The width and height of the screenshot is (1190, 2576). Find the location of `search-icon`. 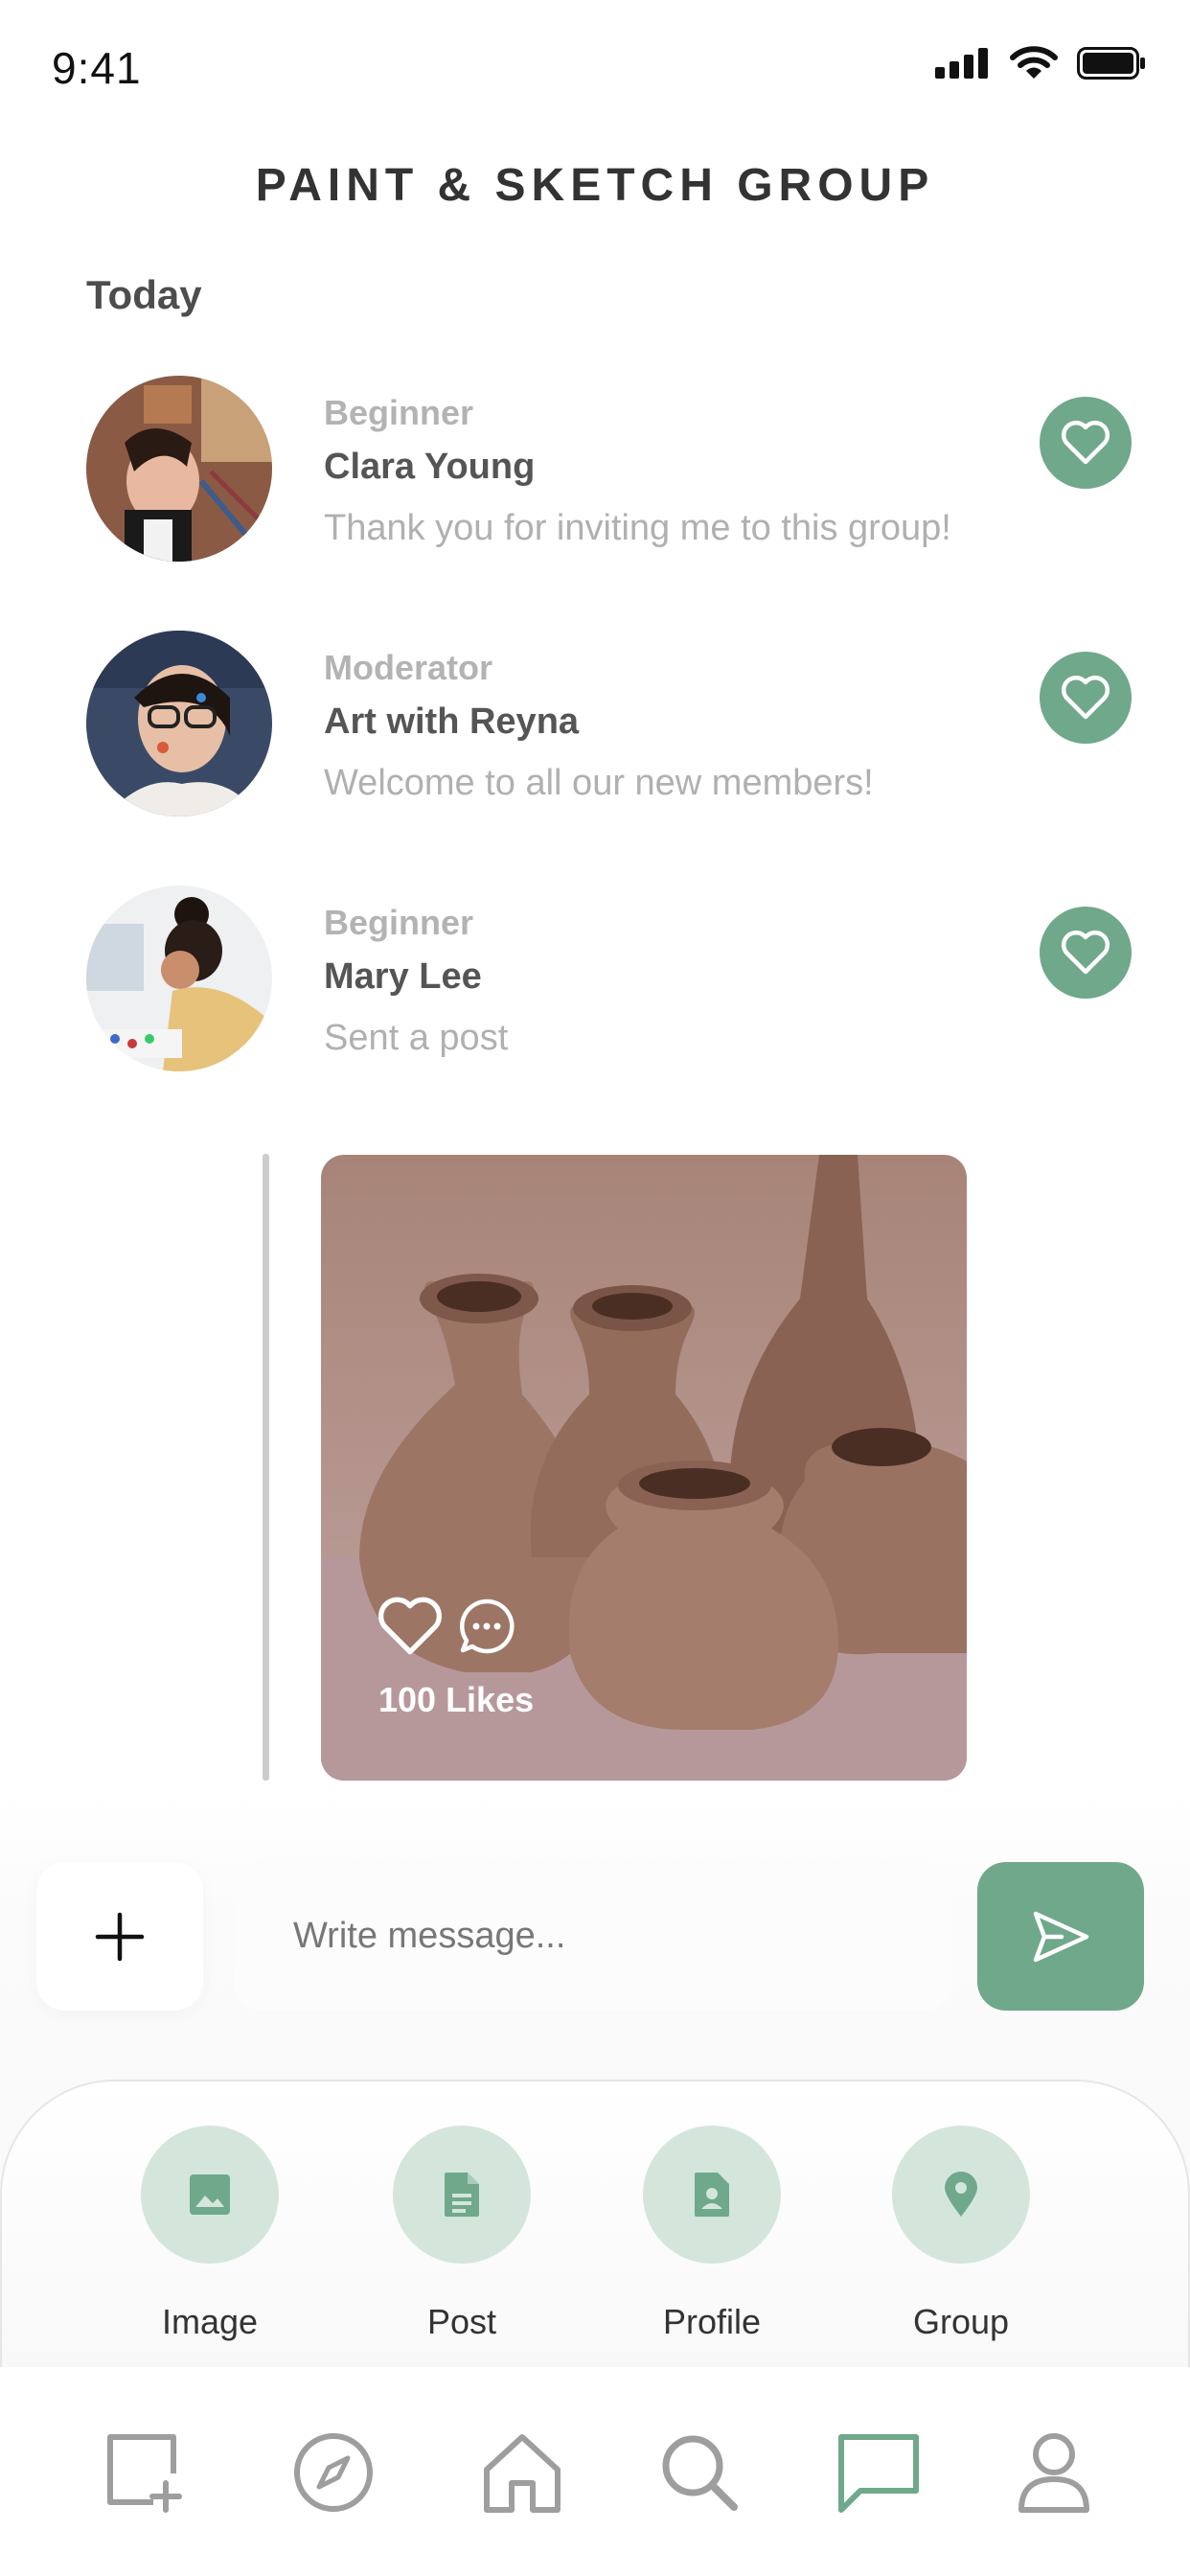

search-icon is located at coordinates (700, 2473).